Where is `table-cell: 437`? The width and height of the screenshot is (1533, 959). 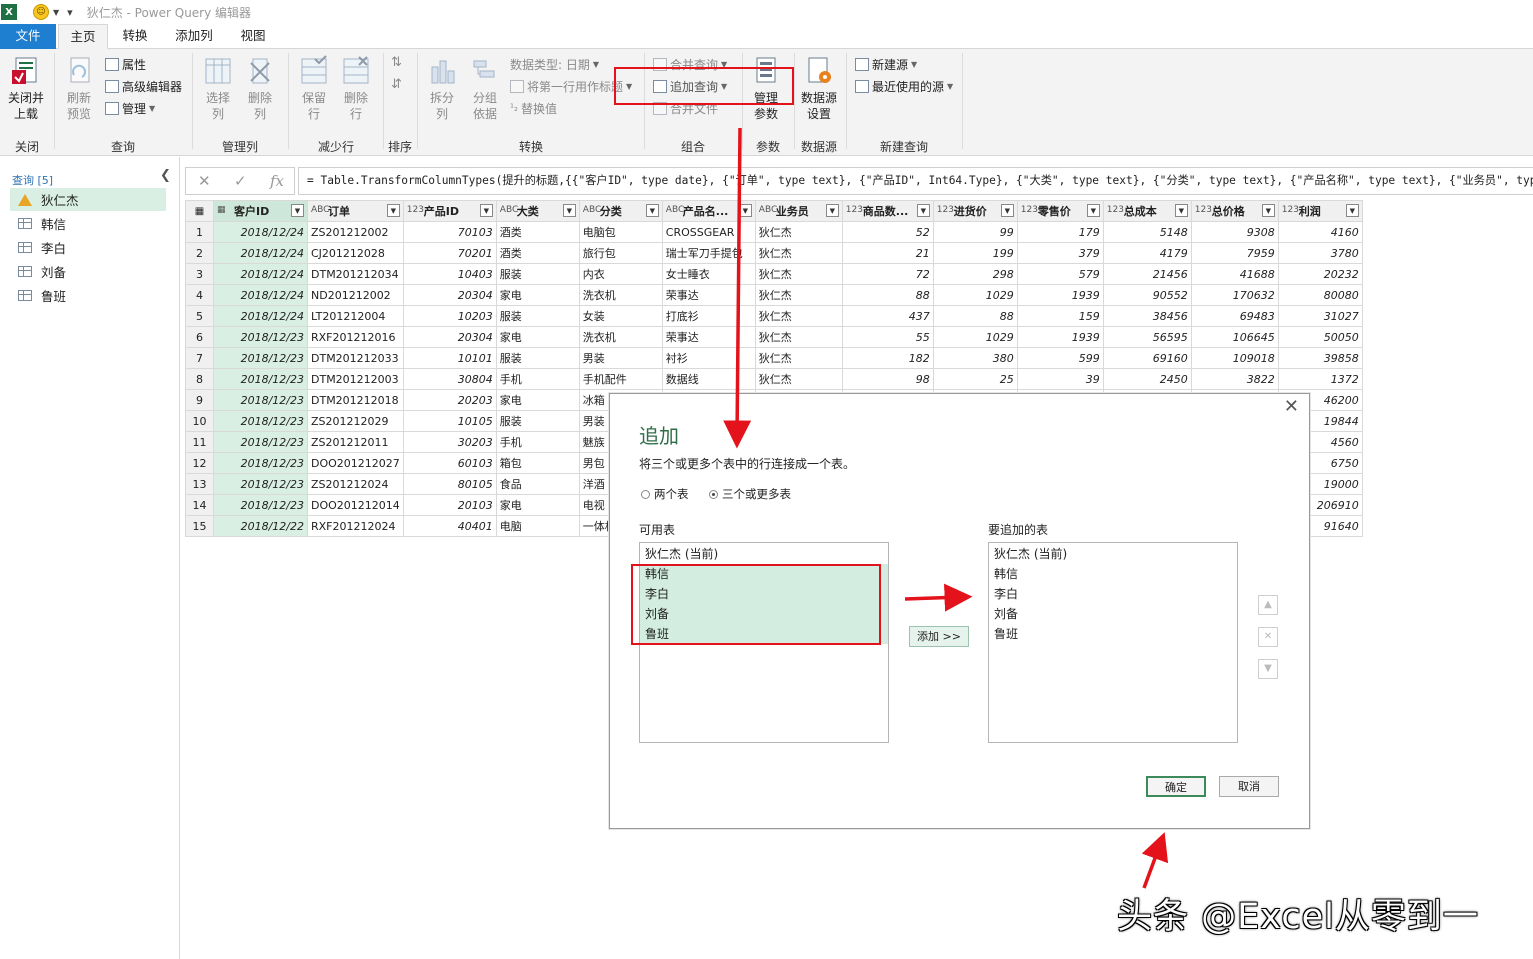
table-cell: 437 is located at coordinates (887, 316).